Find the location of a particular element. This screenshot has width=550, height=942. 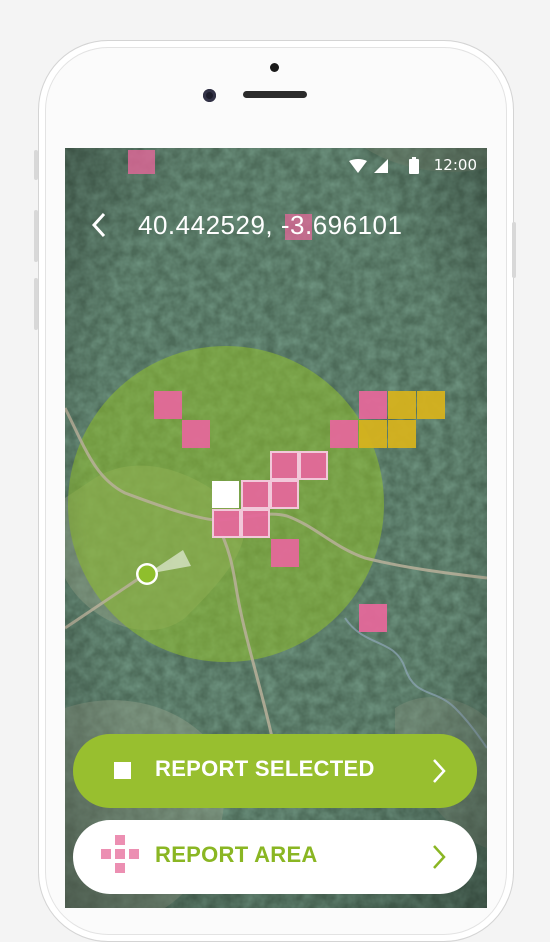

power-button is located at coordinates (514, 250).